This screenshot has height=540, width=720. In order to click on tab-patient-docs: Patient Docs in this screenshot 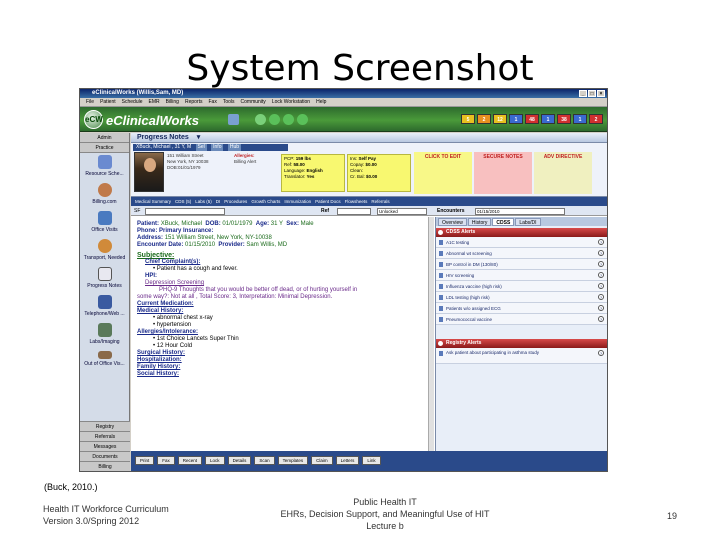, I will do `click(328, 201)`.